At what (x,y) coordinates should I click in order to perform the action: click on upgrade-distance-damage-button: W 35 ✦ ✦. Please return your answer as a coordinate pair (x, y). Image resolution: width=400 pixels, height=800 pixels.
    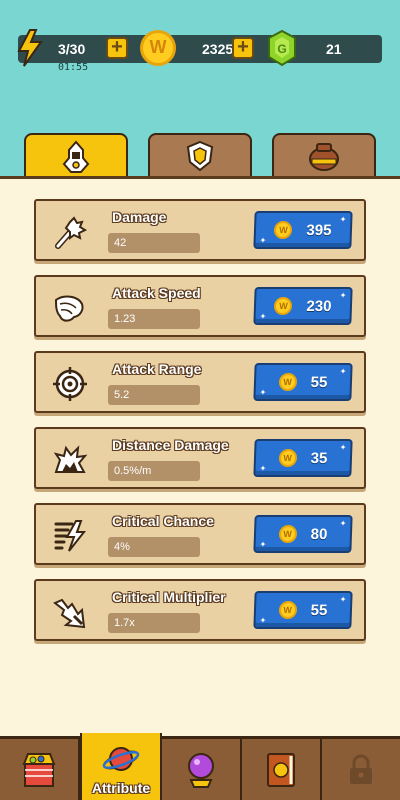
    Looking at the image, I should click on (303, 458).